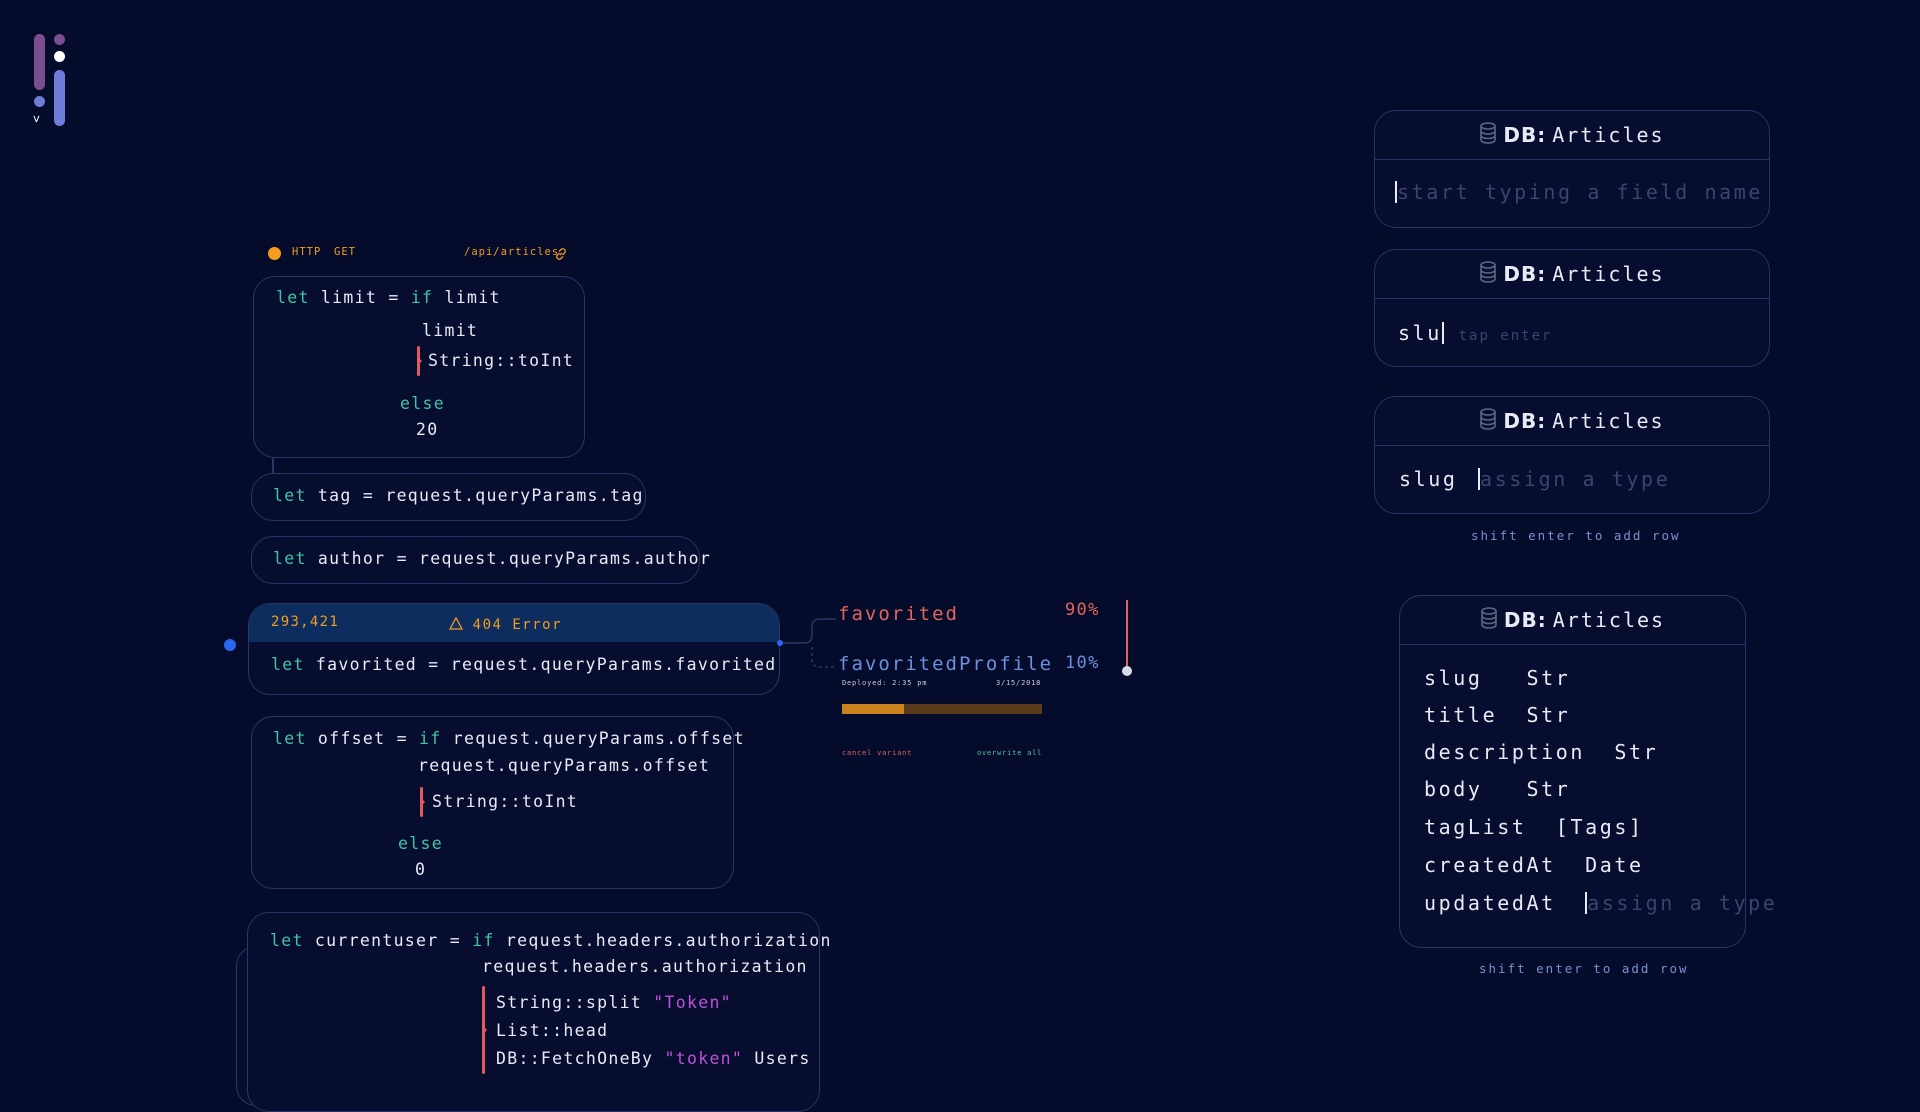 Image resolution: width=1920 pixels, height=1112 pixels. I want to click on http-route: /api/articles, so click(511, 252).